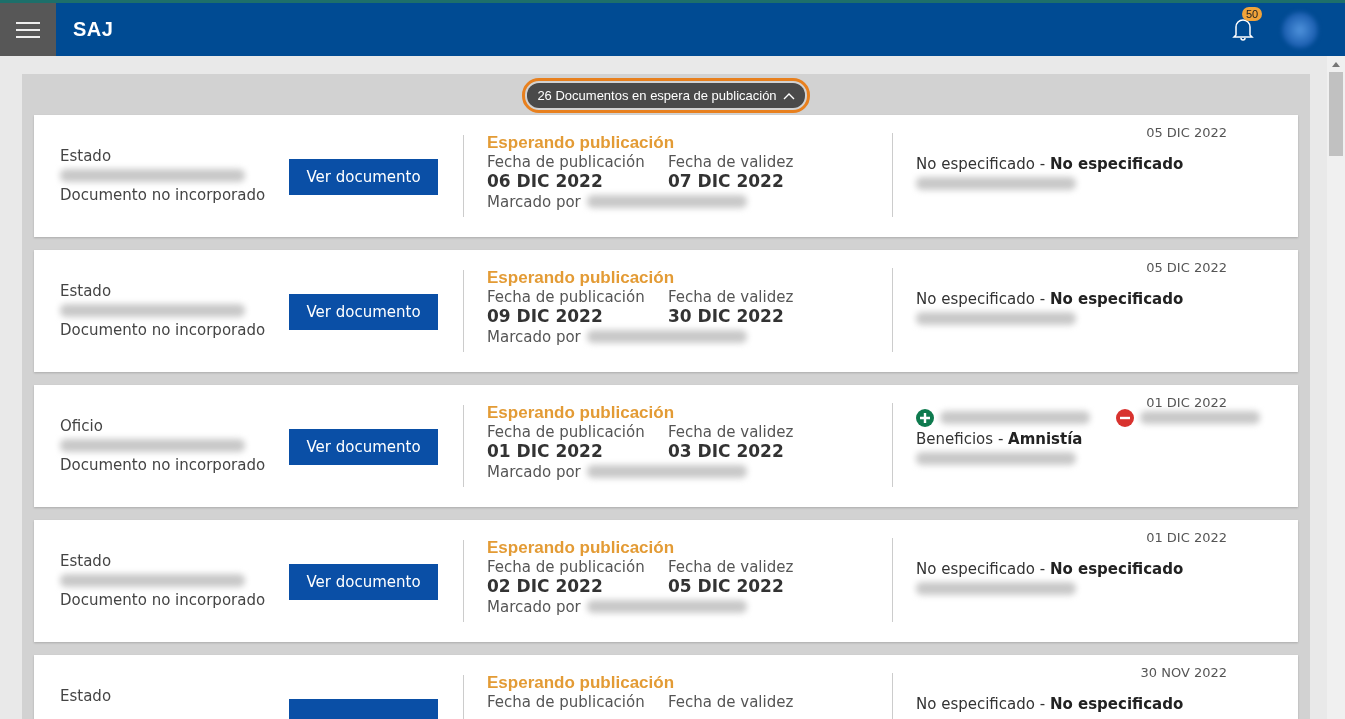 This screenshot has height=719, width=1345. Describe the element at coordinates (545, 316) in the screenshot. I see `publication-date: 09 DIC 2022` at that location.